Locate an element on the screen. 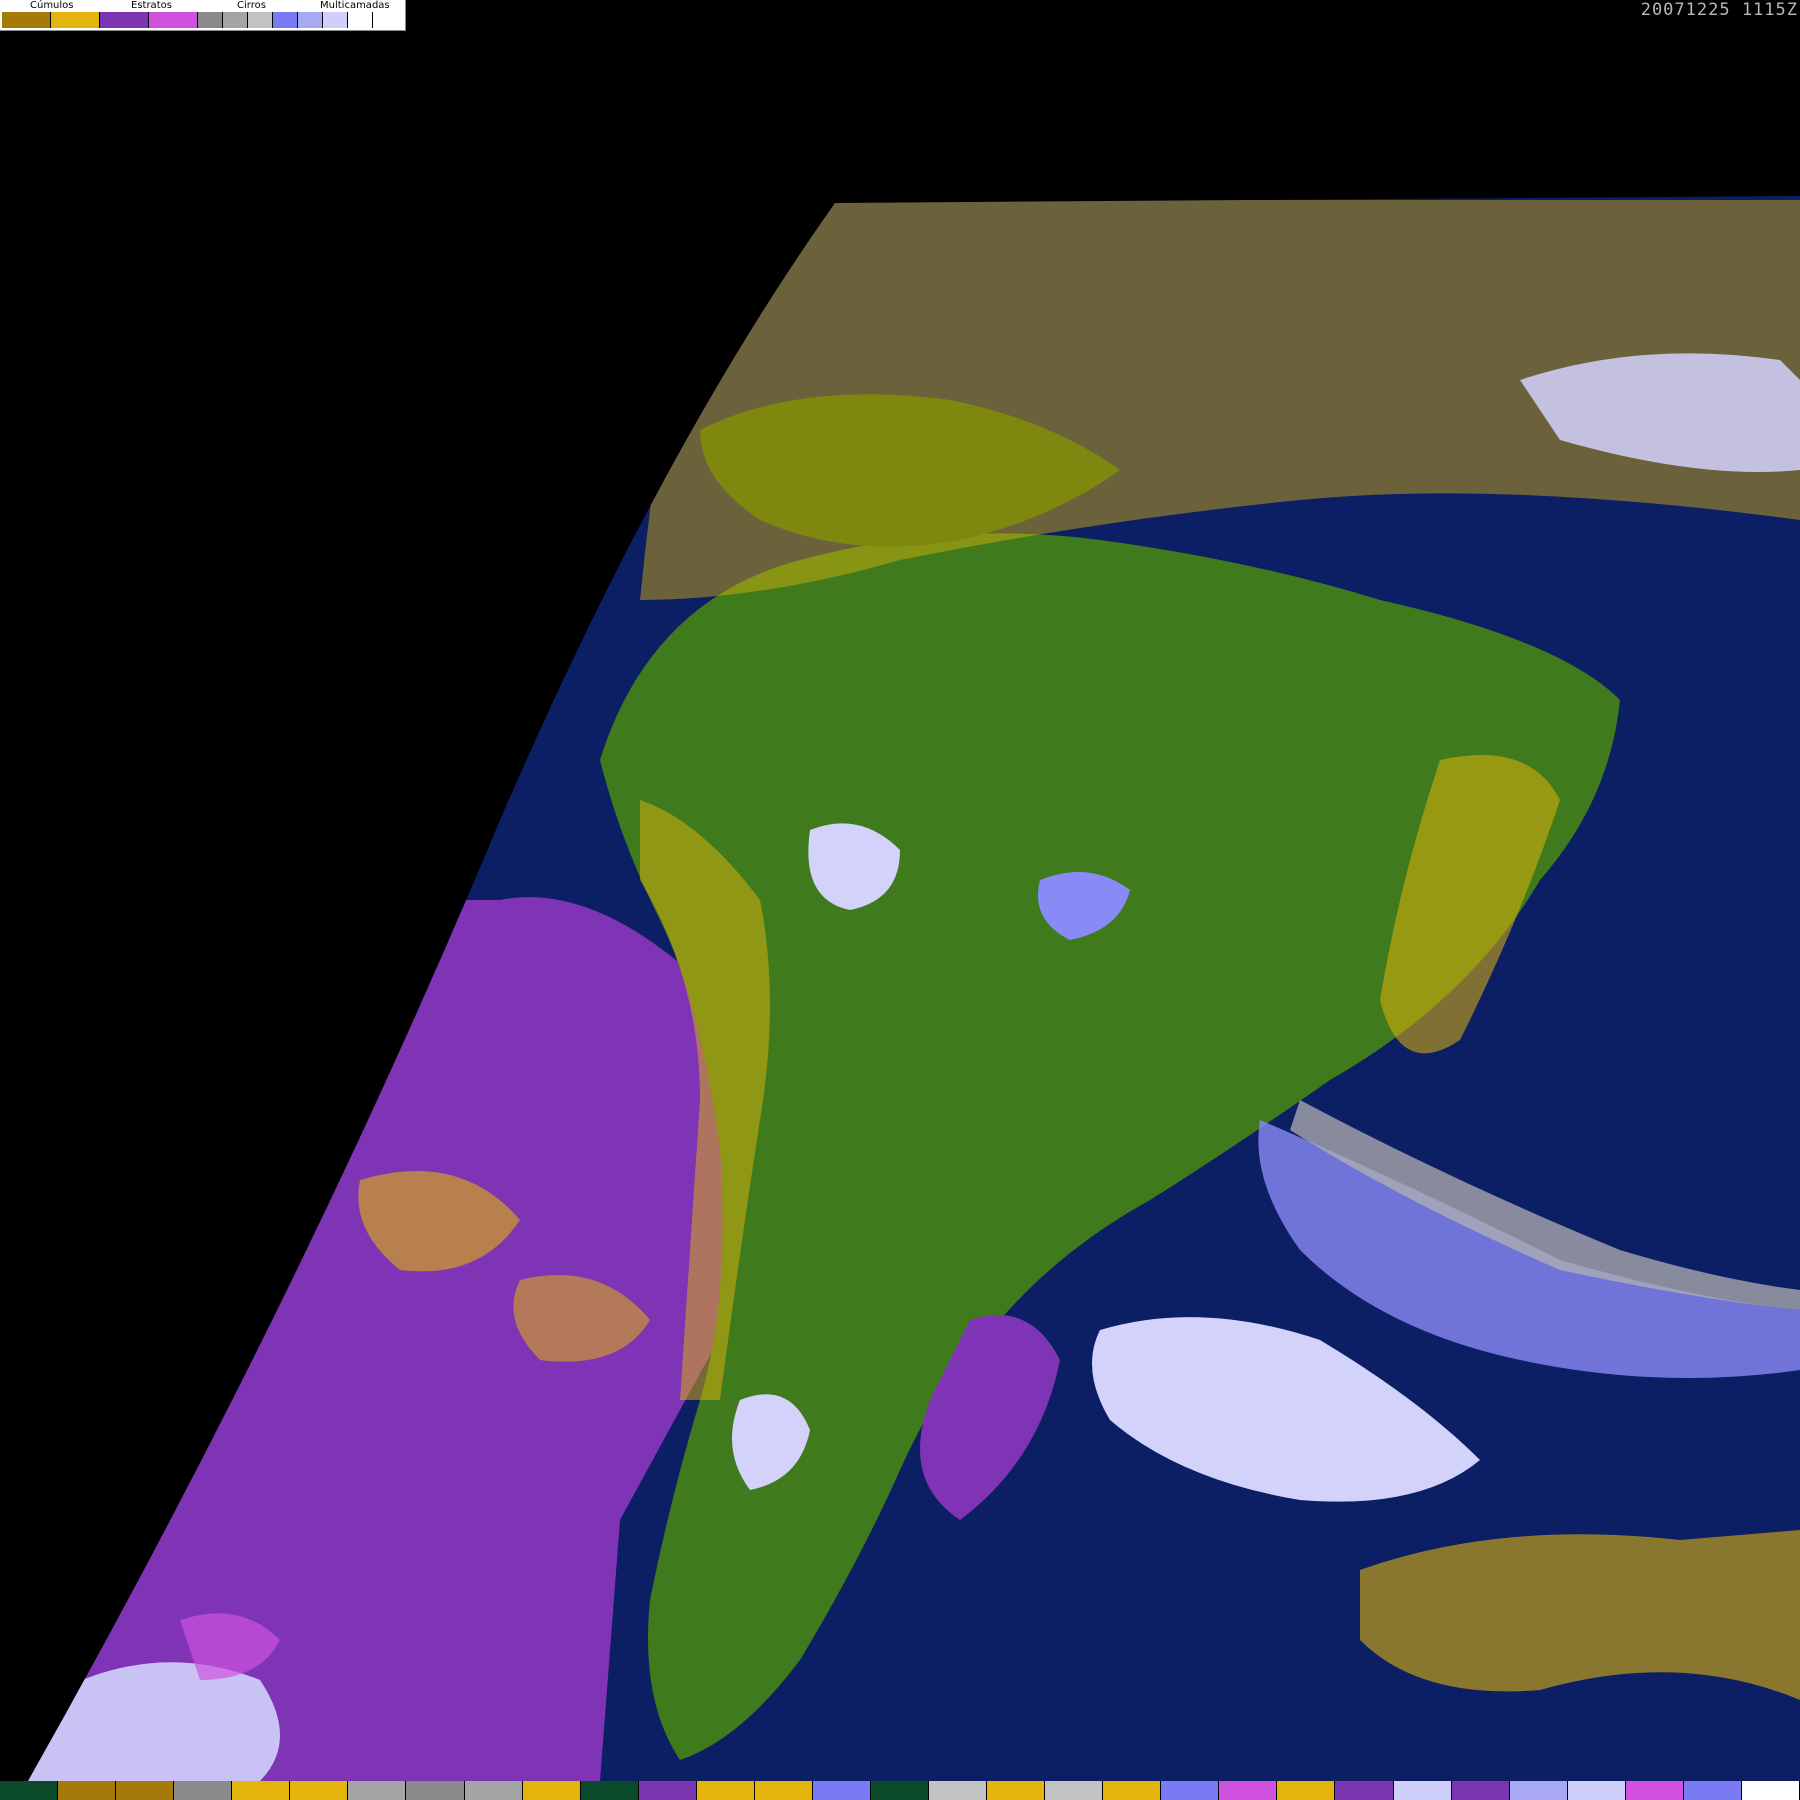 The image size is (1800, 1800). legend-label-cumulus: Cúmulos is located at coordinates (52, 5).